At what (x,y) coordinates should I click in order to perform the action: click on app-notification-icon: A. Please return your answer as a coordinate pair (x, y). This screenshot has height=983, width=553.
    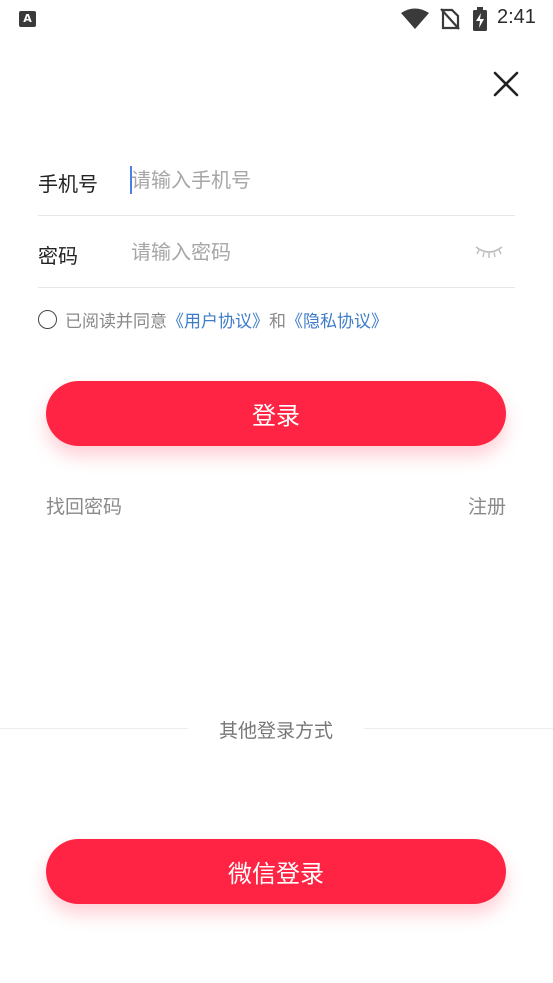
    Looking at the image, I should click on (27, 19).